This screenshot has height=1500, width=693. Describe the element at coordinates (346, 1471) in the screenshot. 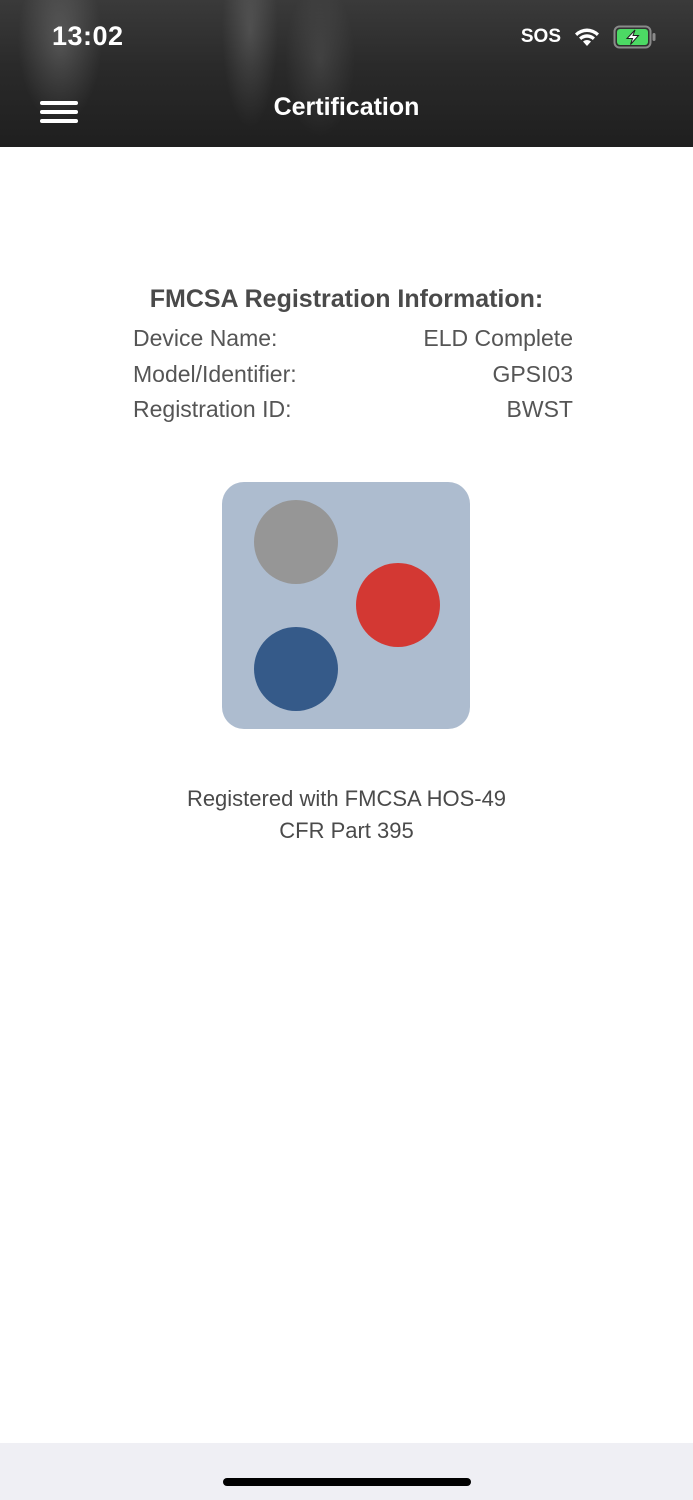

I see `bottom-safe-area` at that location.